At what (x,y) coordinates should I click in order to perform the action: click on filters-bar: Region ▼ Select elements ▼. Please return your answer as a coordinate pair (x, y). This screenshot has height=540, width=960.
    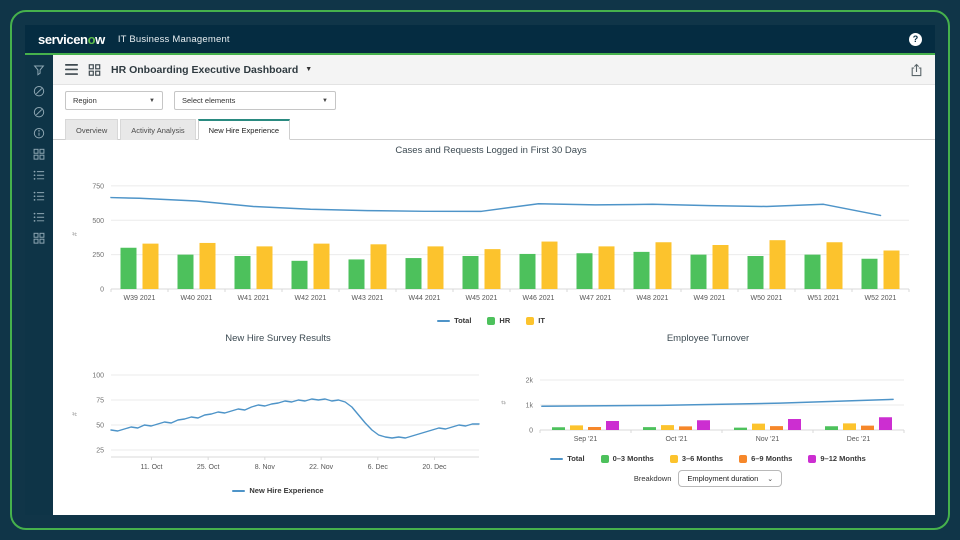
    Looking at the image, I should click on (494, 100).